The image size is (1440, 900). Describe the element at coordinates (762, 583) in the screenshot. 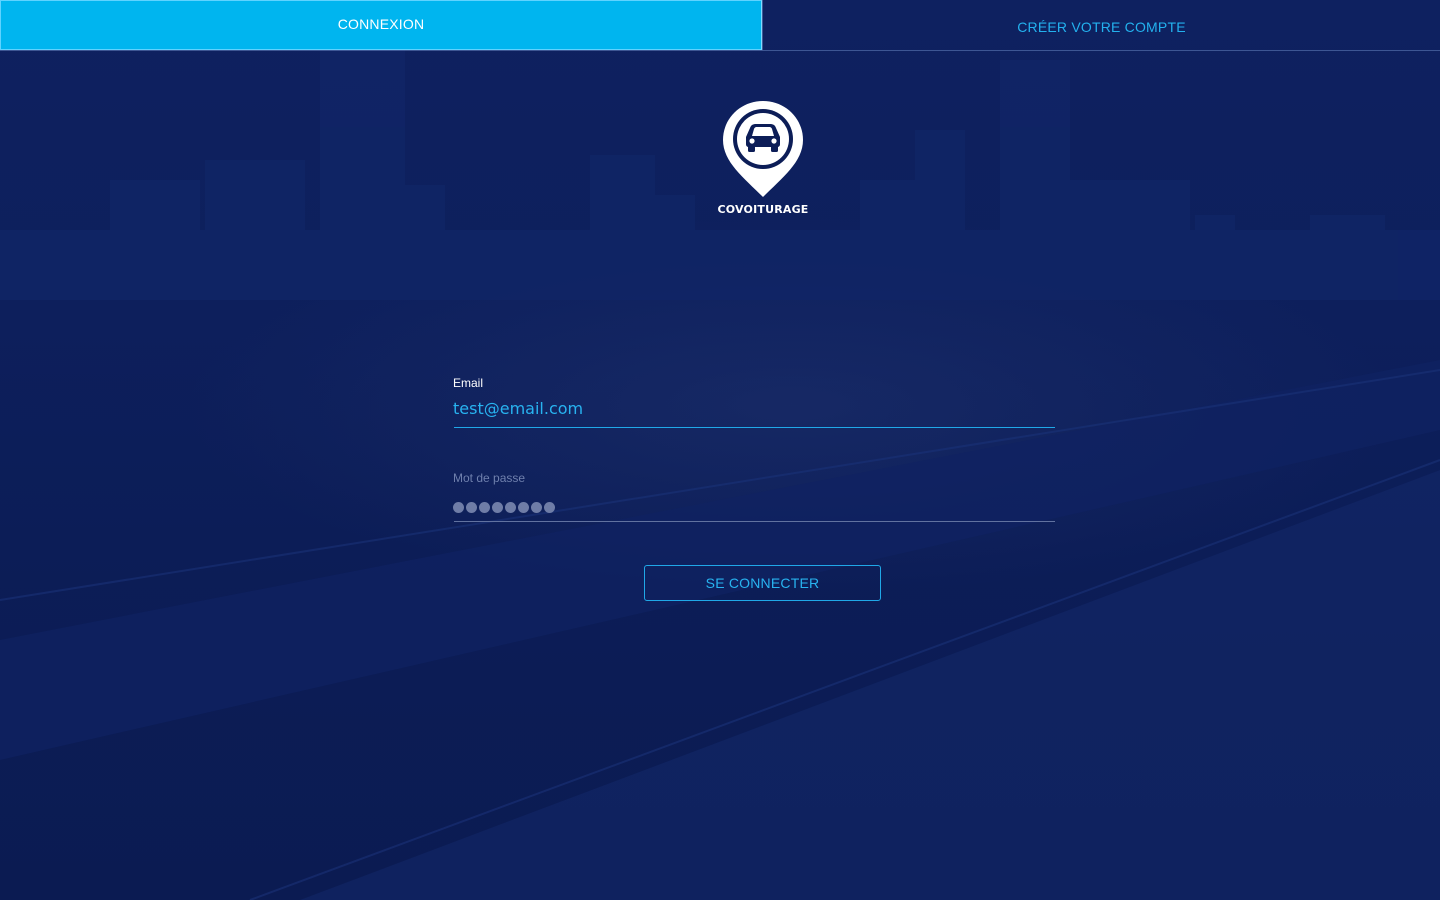

I see `login-button: SE CONNECTER` at that location.